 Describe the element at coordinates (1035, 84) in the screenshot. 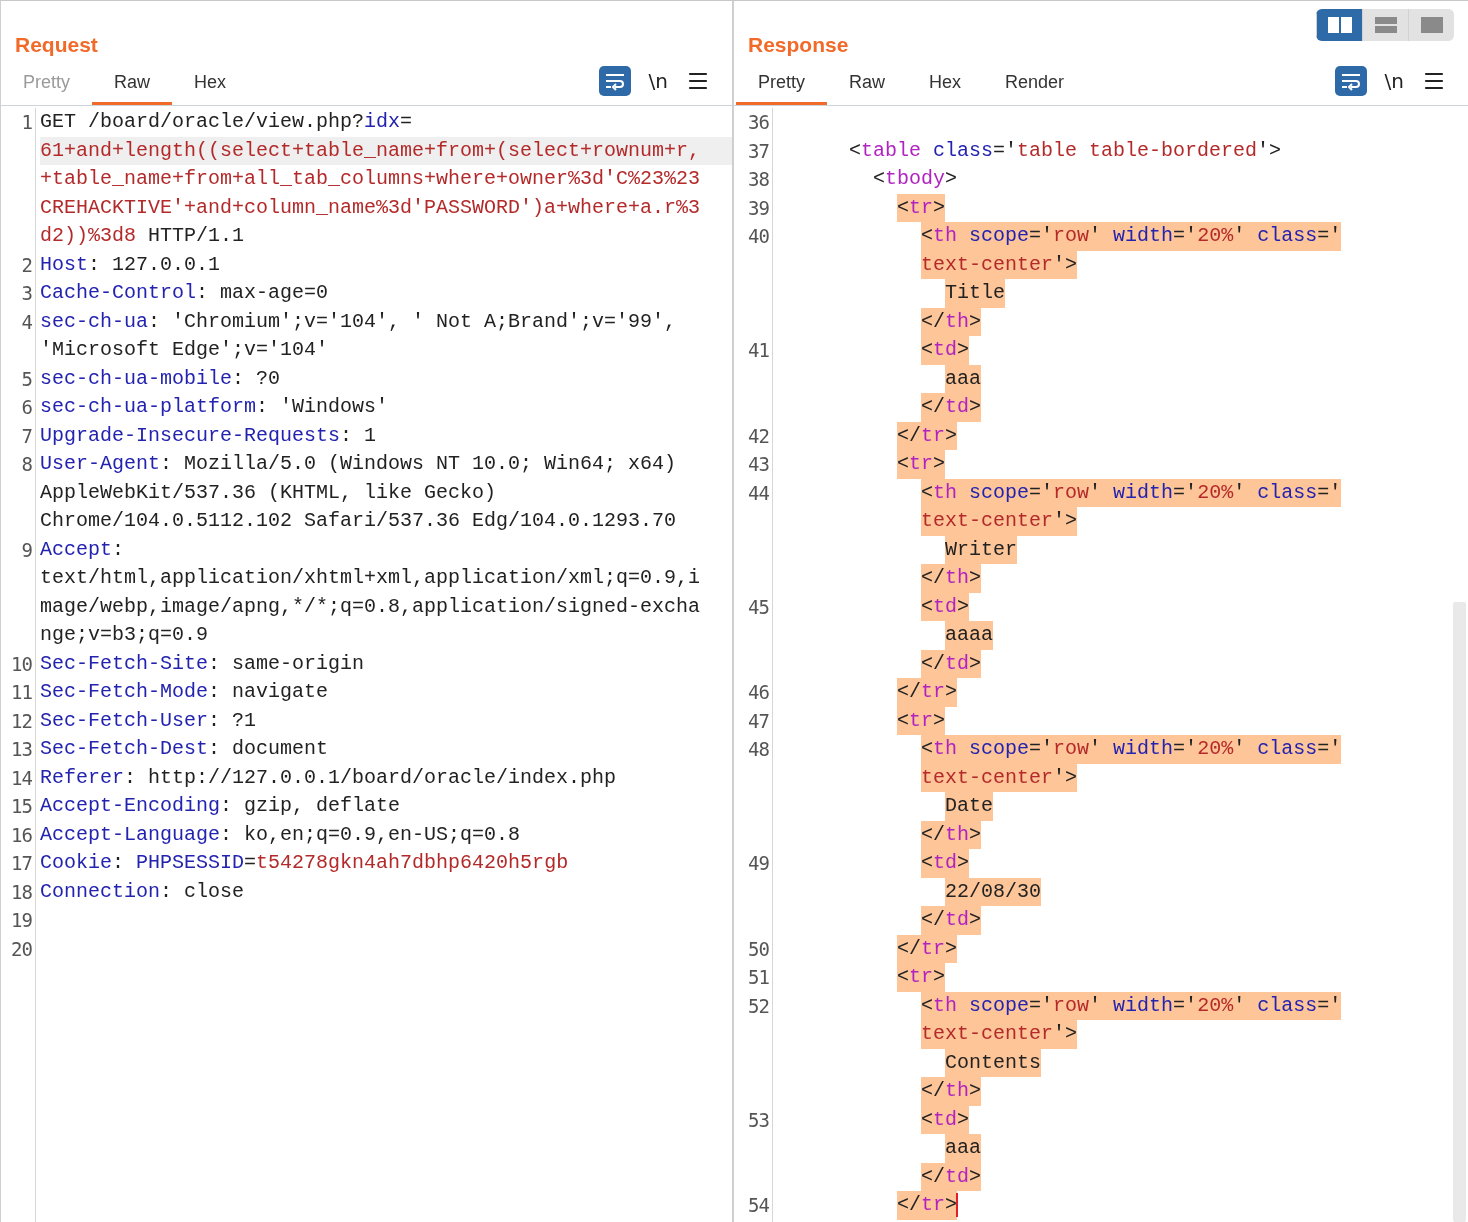

I see `tab: Render` at that location.